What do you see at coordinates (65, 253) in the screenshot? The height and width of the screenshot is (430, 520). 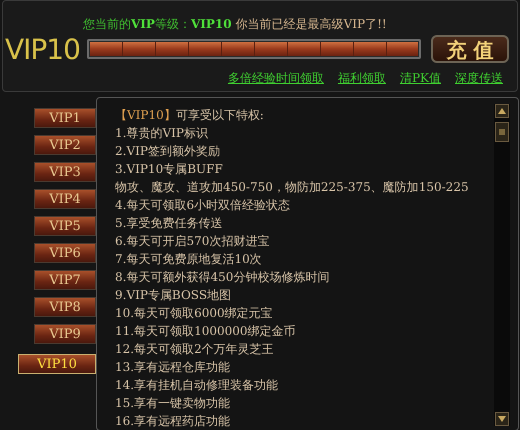 I see `vip-tab: VIP6` at bounding box center [65, 253].